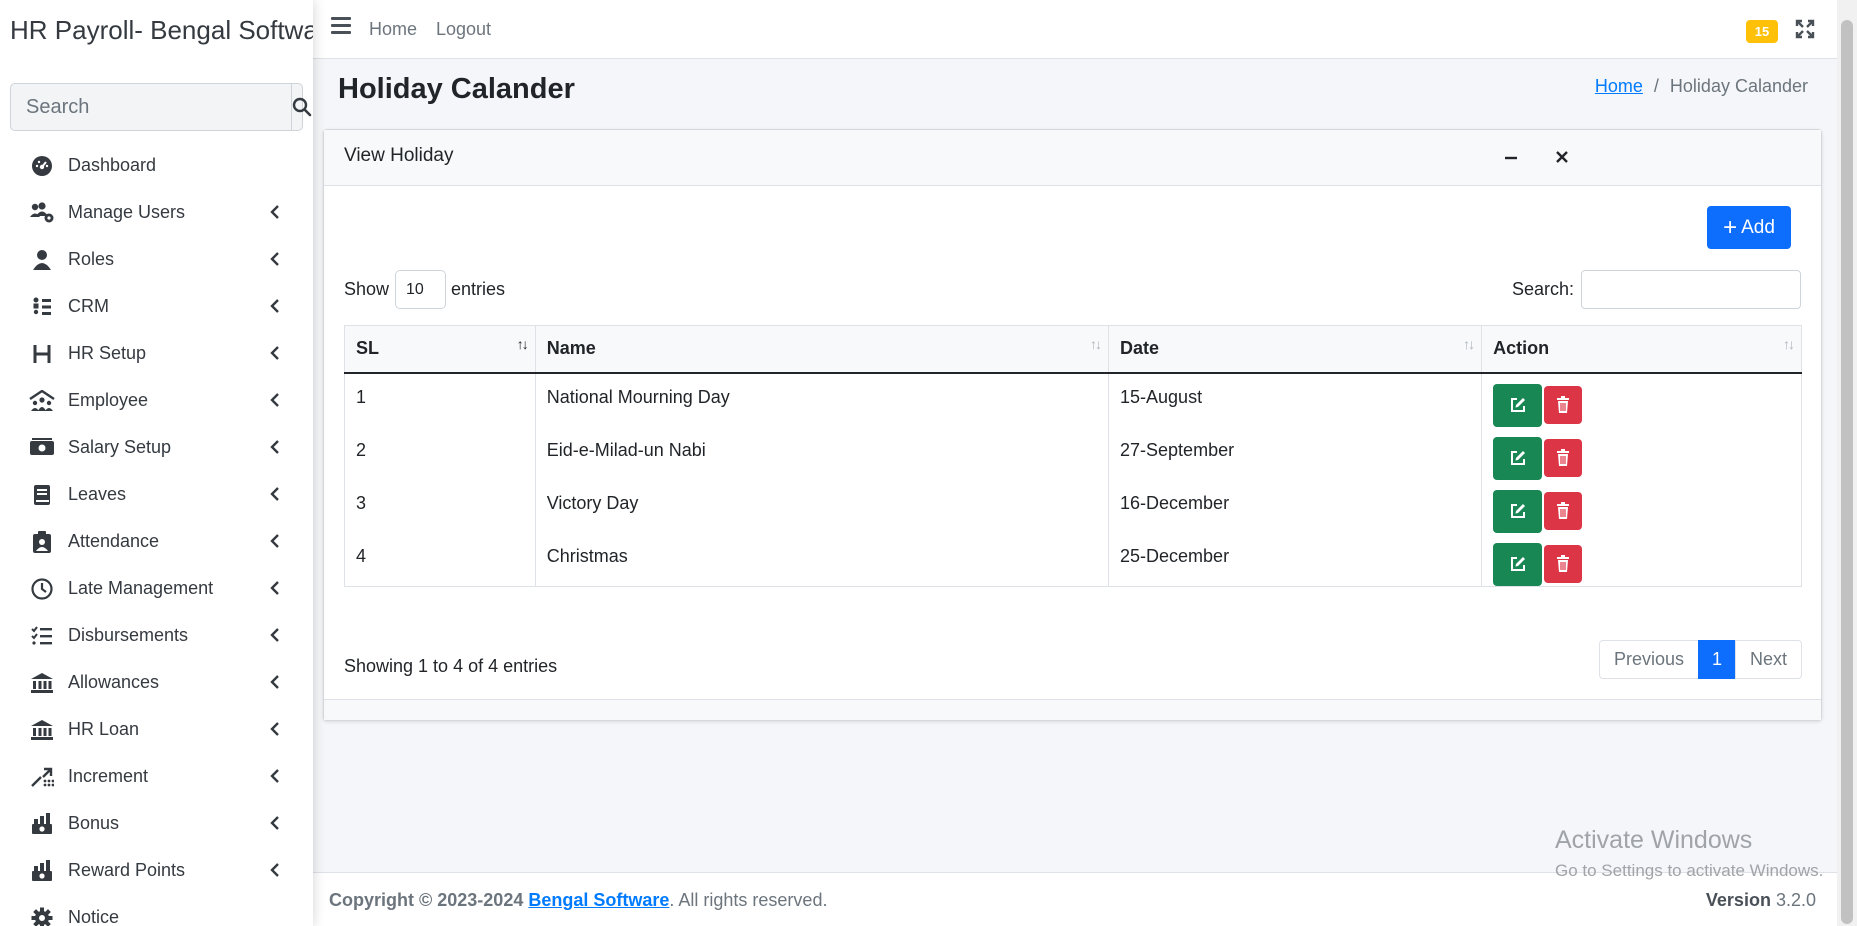 The height and width of the screenshot is (926, 1857). What do you see at coordinates (108, 400) in the screenshot?
I see `sidebar-item-label: Employee` at bounding box center [108, 400].